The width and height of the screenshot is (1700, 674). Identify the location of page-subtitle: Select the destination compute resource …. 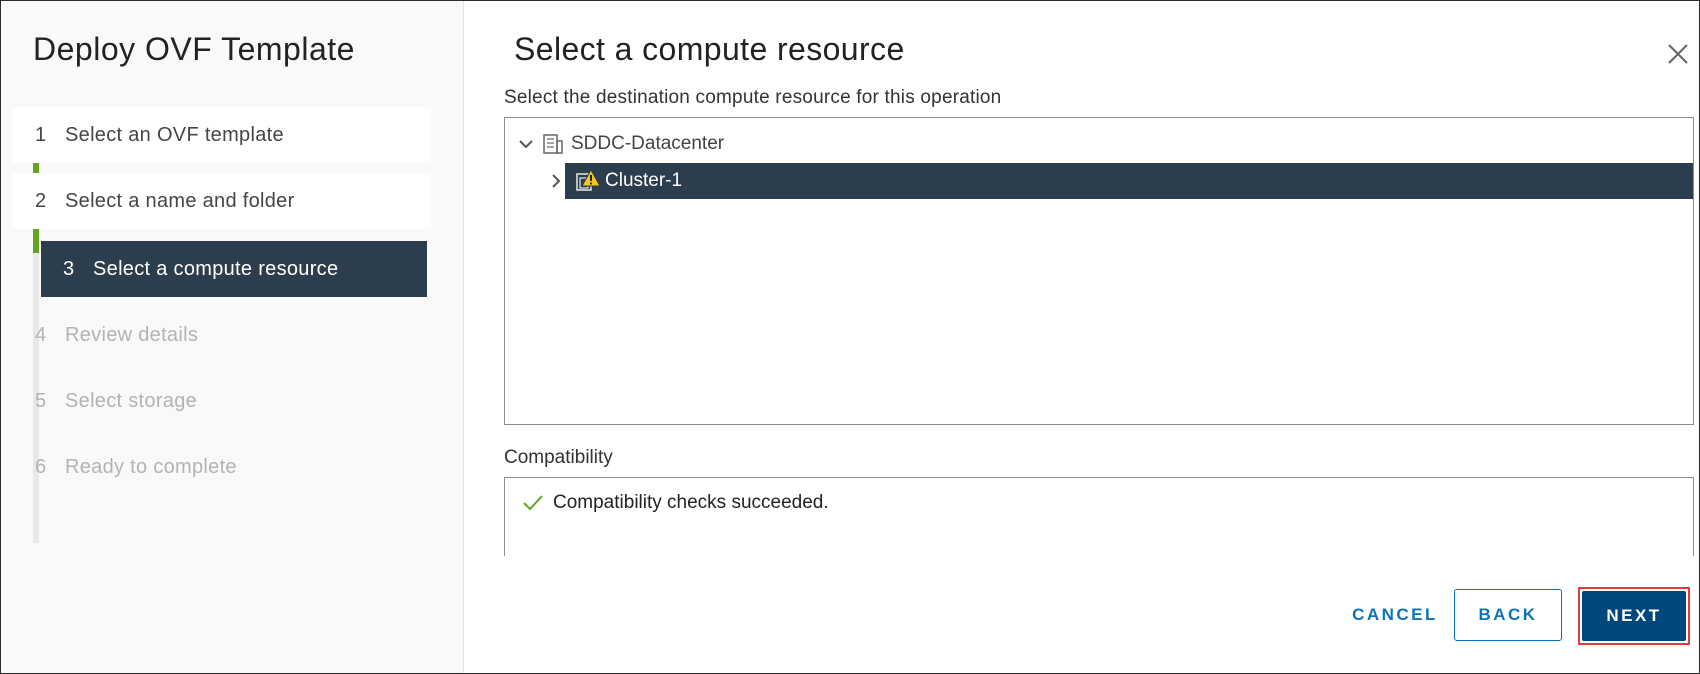
(753, 97).